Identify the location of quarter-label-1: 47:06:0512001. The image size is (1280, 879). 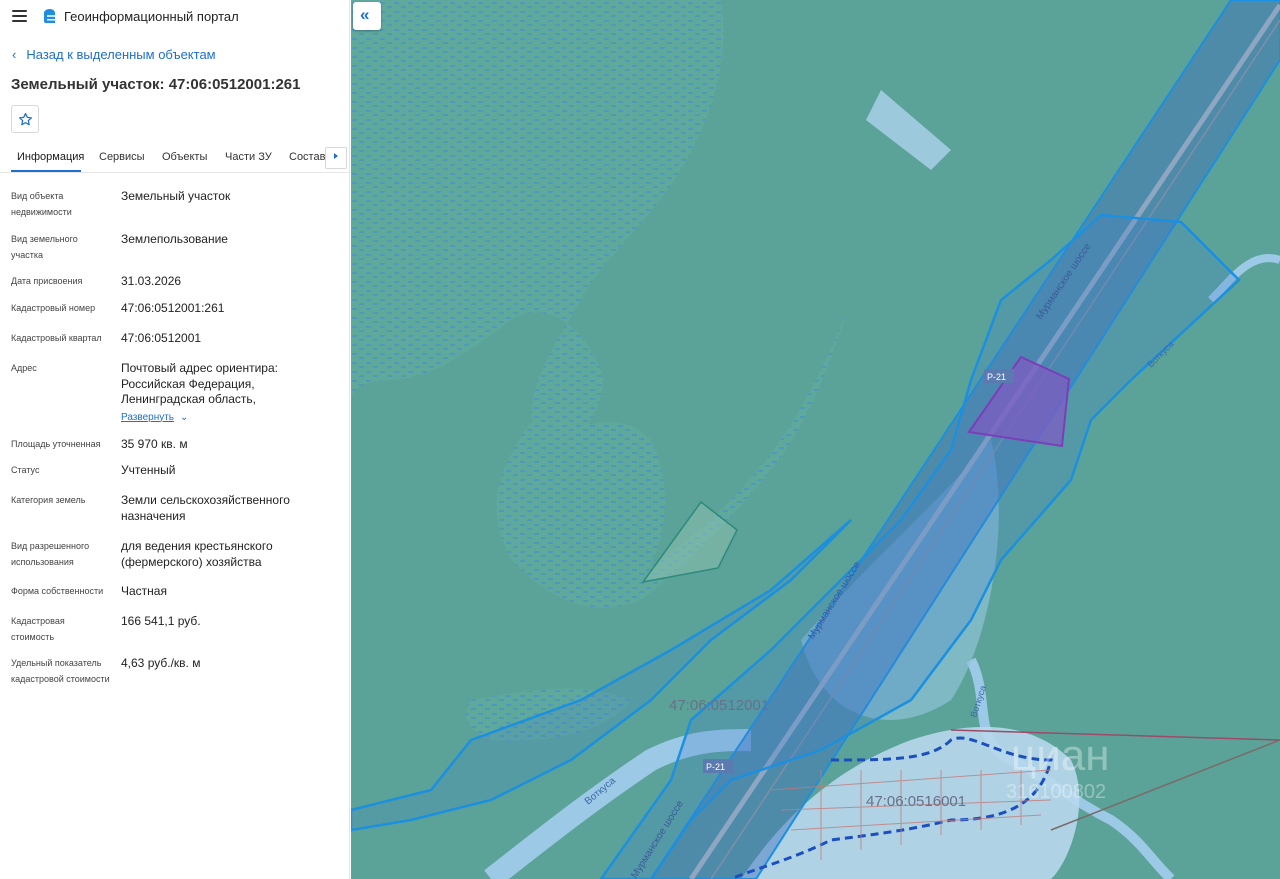
(719, 705).